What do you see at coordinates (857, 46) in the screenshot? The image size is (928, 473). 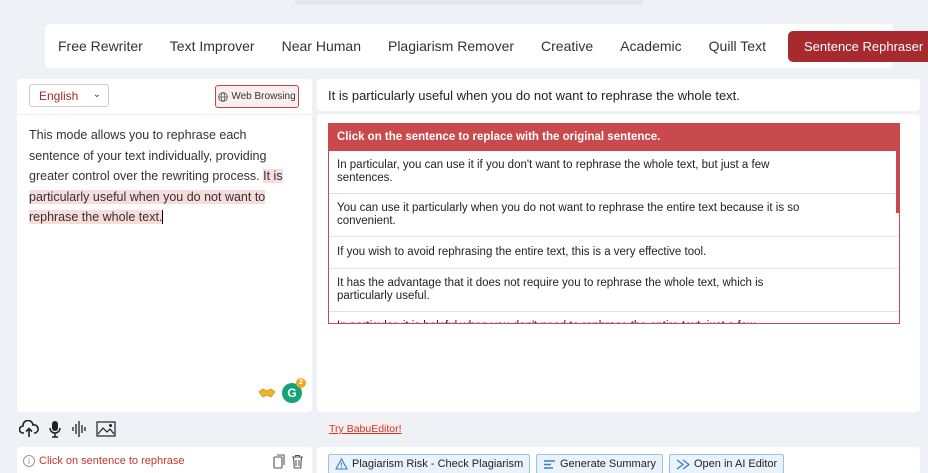 I see `mode-sentence-rephraser: Sentence Rephraser` at bounding box center [857, 46].